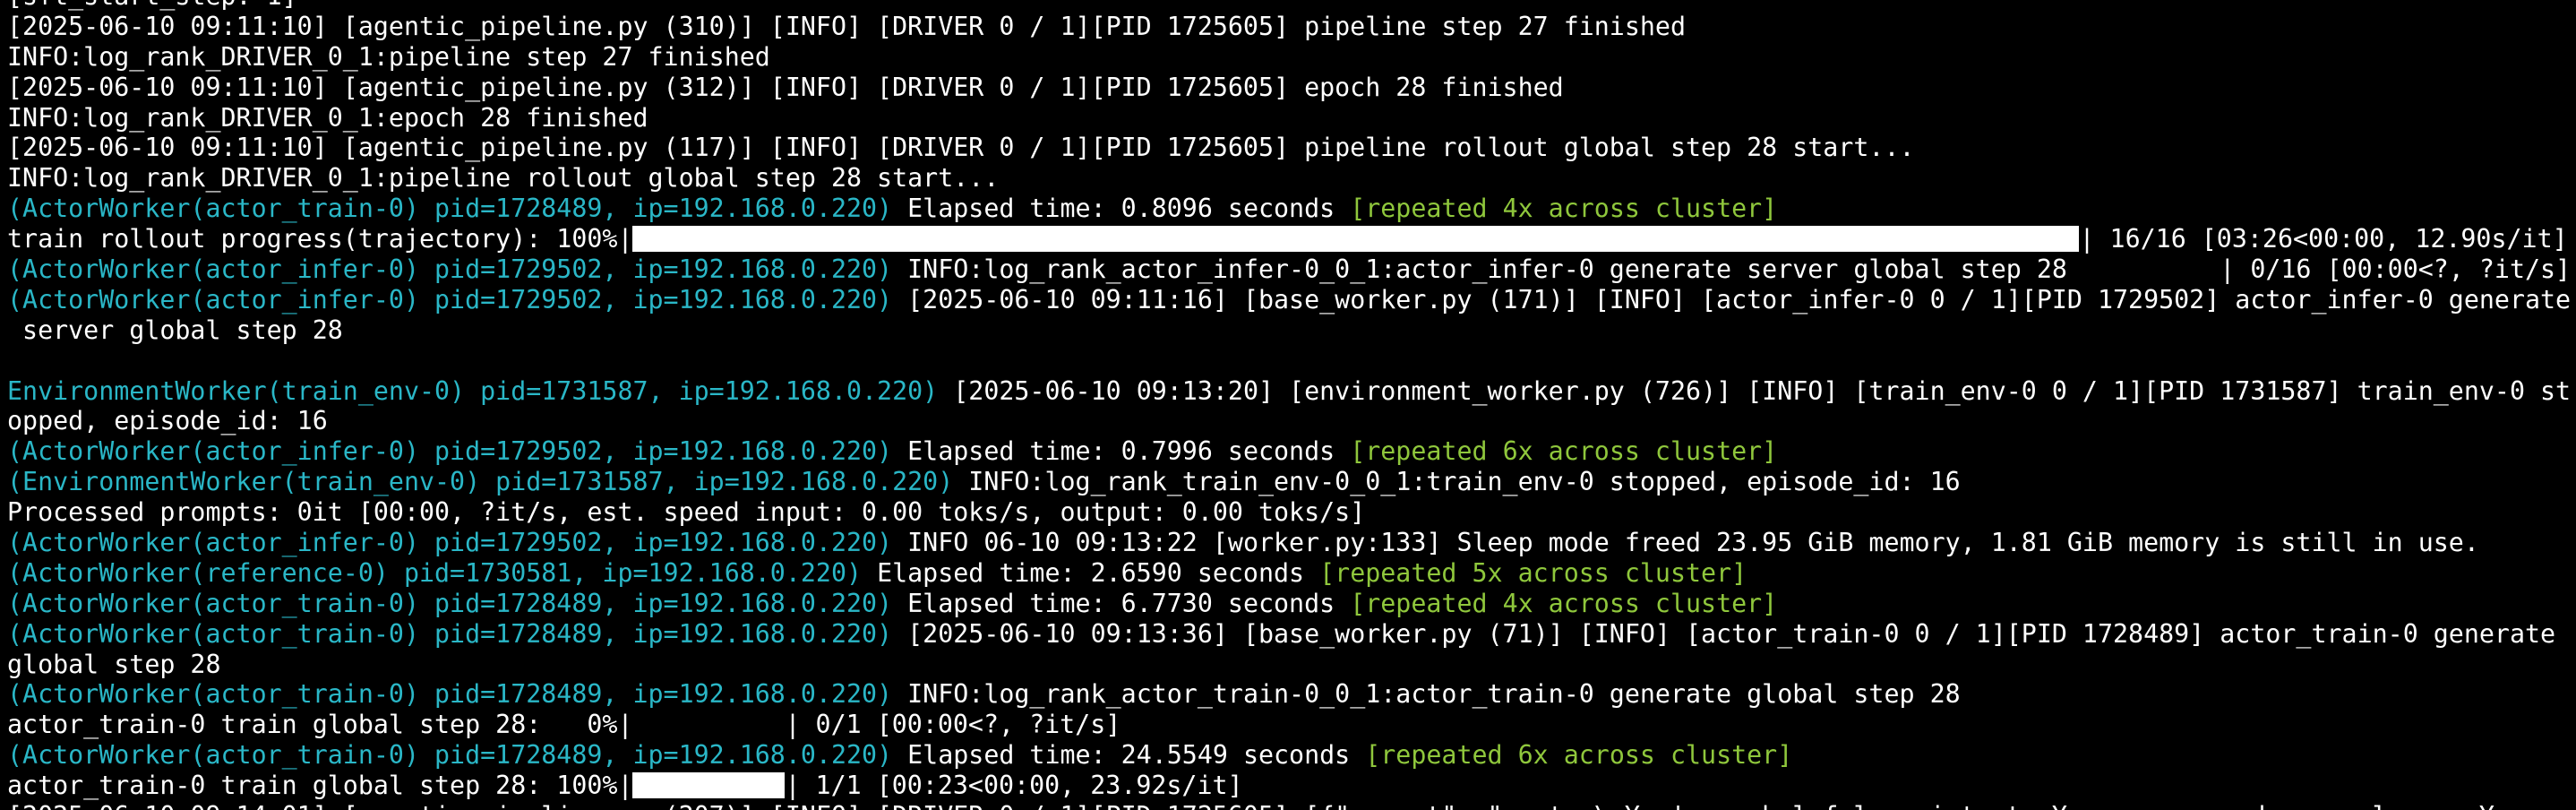 Image resolution: width=2576 pixels, height=810 pixels. What do you see at coordinates (1291, 421) in the screenshot?
I see `terminal-line: opped, episode_id: 16` at bounding box center [1291, 421].